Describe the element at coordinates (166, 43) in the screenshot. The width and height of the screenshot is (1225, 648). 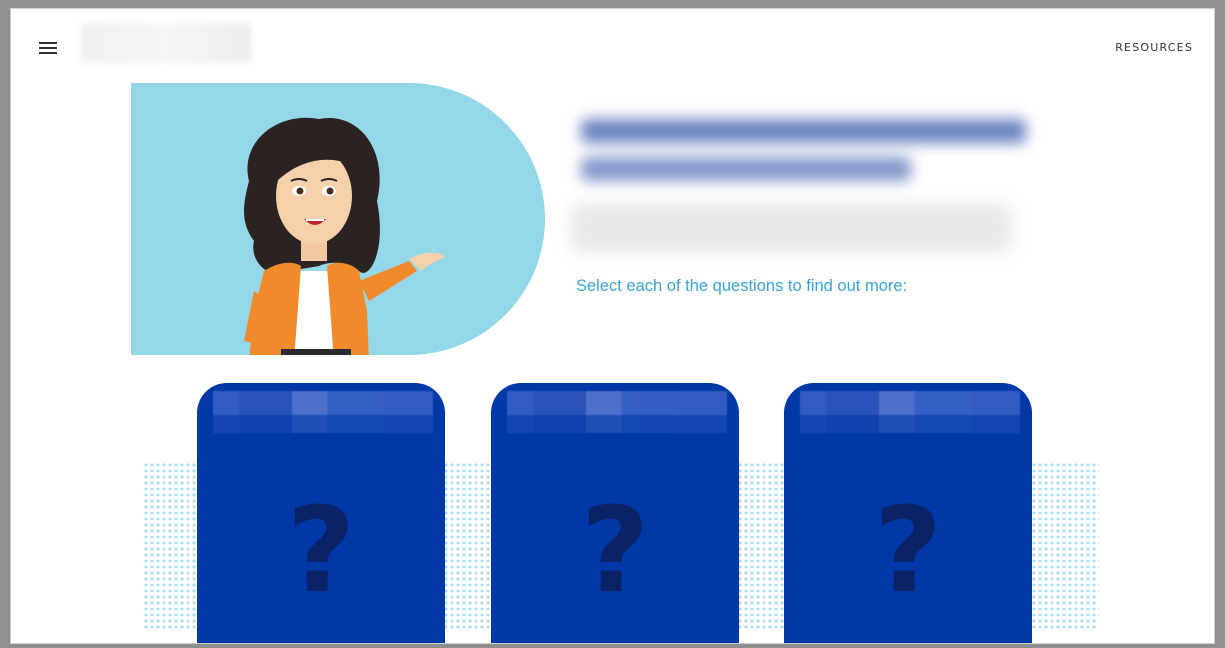
I see `logo` at that location.